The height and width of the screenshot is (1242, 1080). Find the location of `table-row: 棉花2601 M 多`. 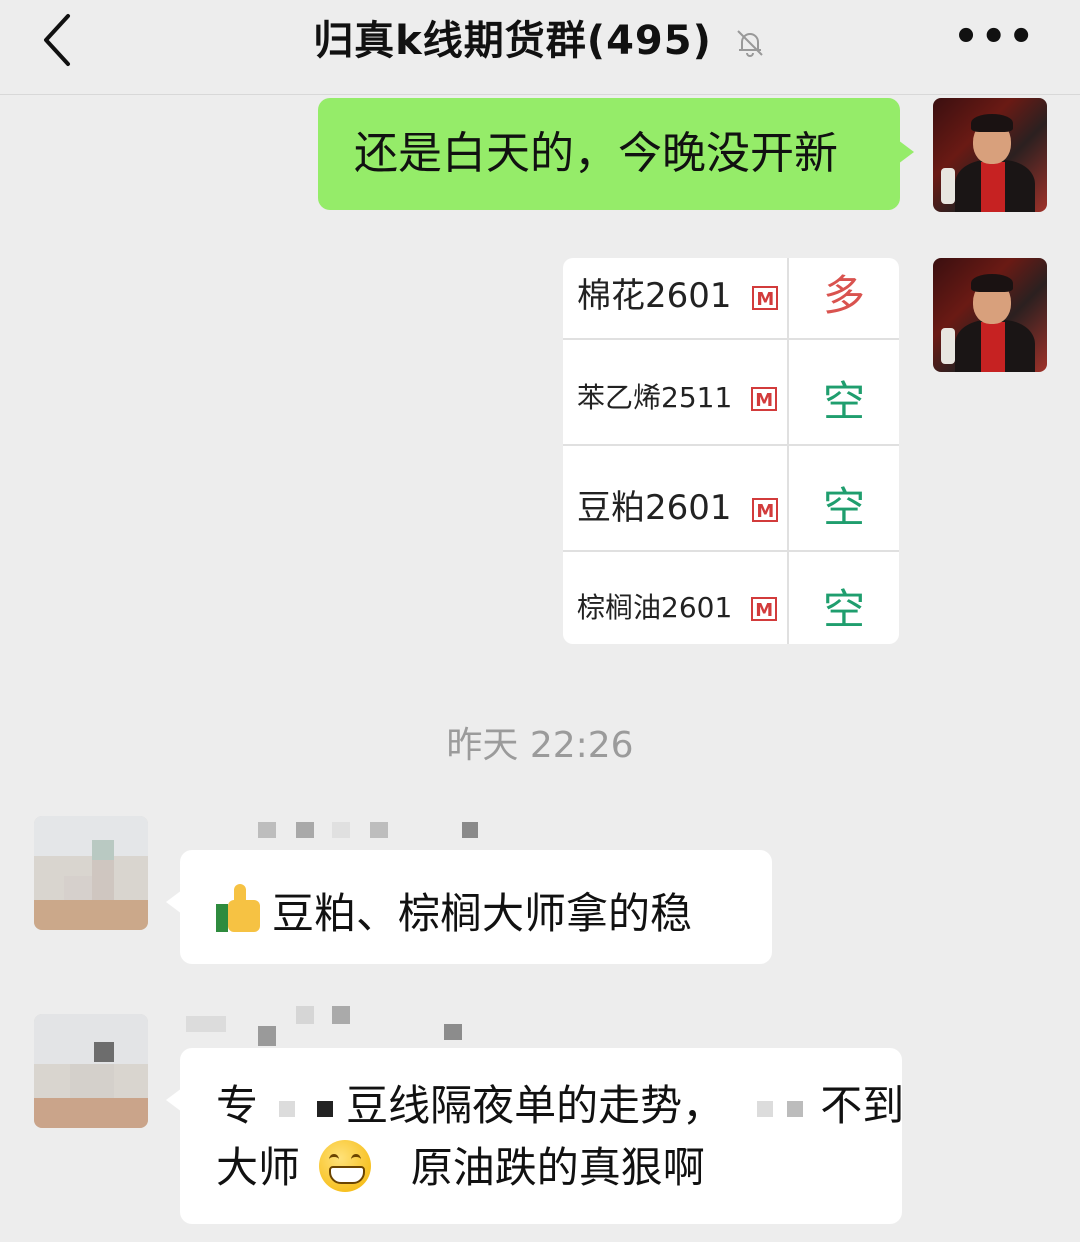

table-row: 棉花2601 M 多 is located at coordinates (731, 298).